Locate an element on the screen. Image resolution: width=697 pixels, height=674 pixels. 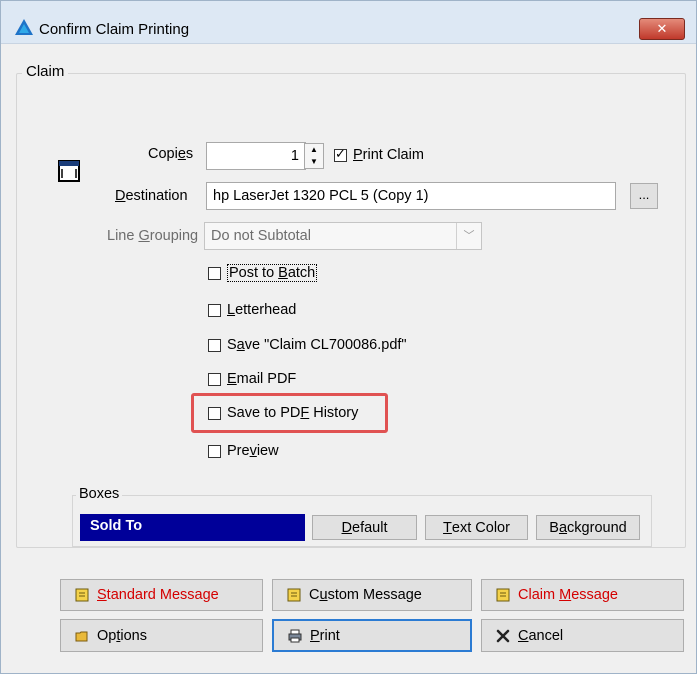
save-to-pdf-history-checkbox: Save to PDF History is located at coordinates (283, 413).